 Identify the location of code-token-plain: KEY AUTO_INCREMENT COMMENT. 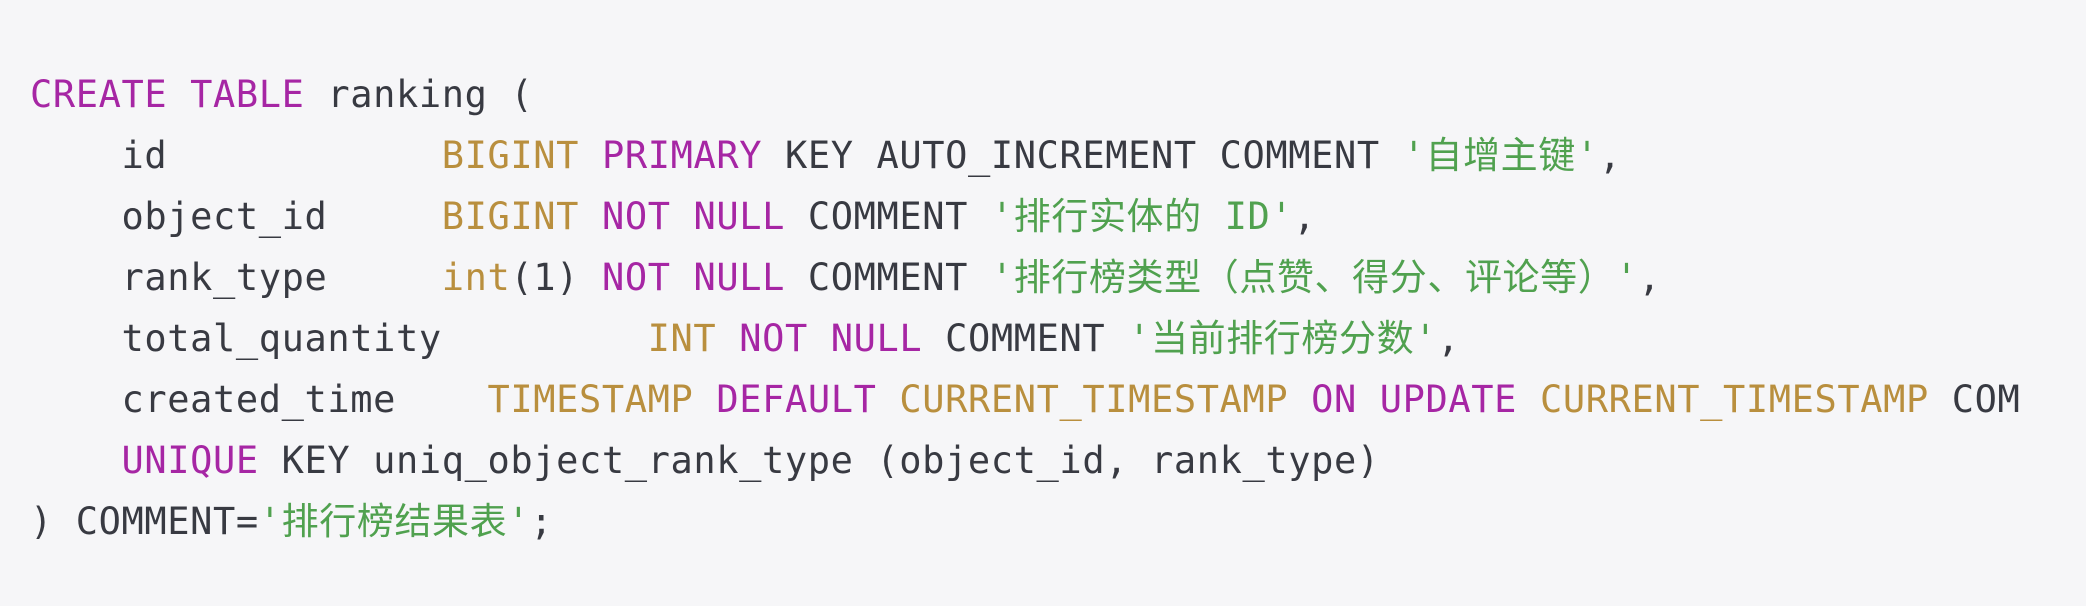
(1082, 155).